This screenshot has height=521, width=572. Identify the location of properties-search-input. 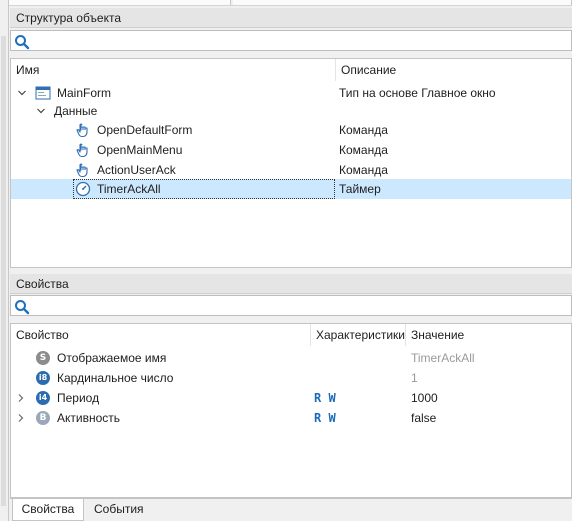
(291, 305).